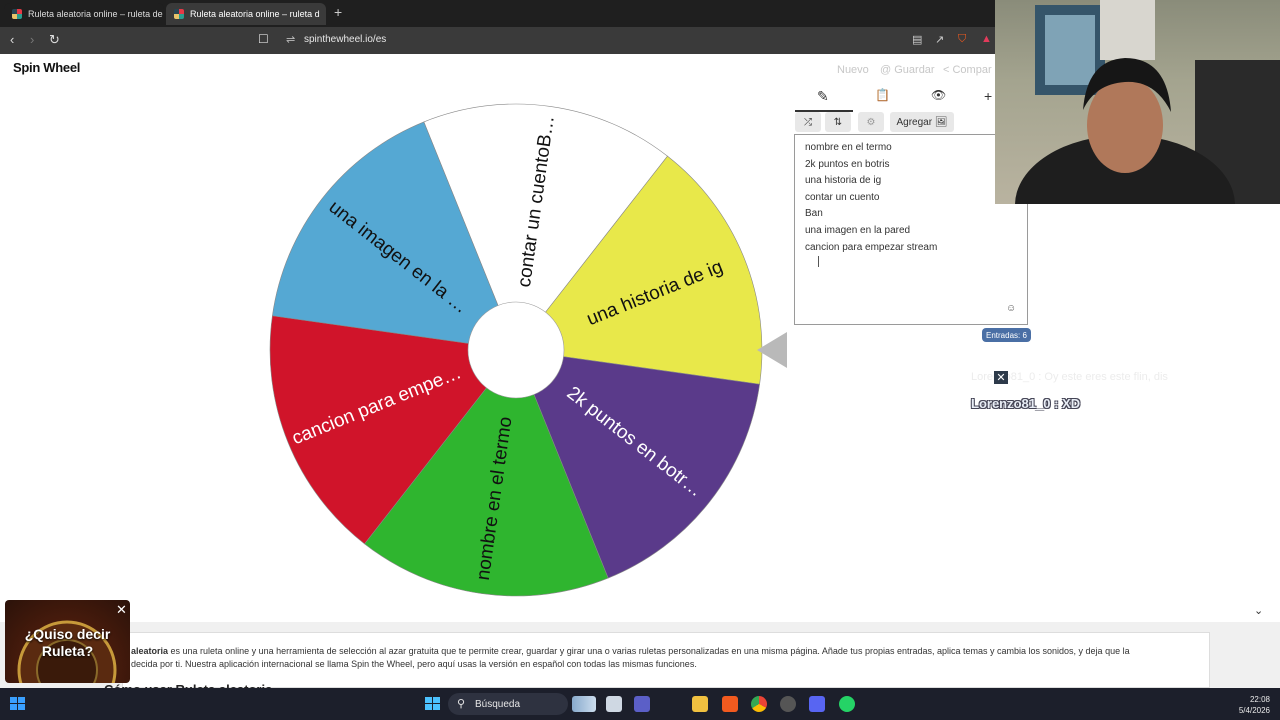 Image resolution: width=1280 pixels, height=720 pixels. Describe the element at coordinates (263, 39) in the screenshot. I see `bookmark-icon: ☐` at that location.